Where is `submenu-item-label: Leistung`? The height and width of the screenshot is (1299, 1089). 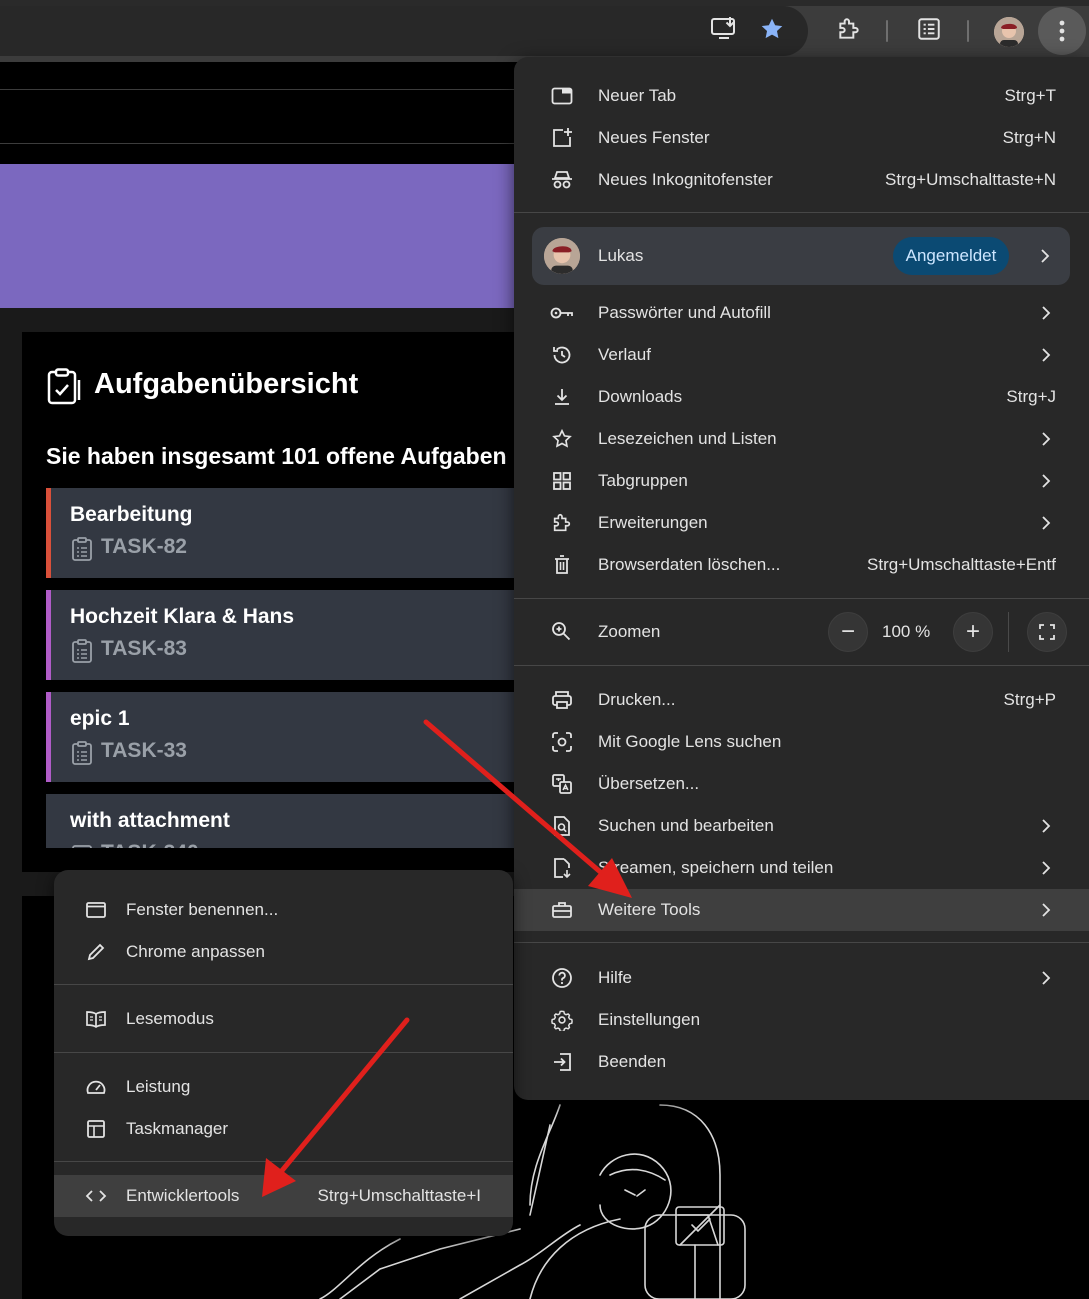 submenu-item-label: Leistung is located at coordinates (158, 1086).